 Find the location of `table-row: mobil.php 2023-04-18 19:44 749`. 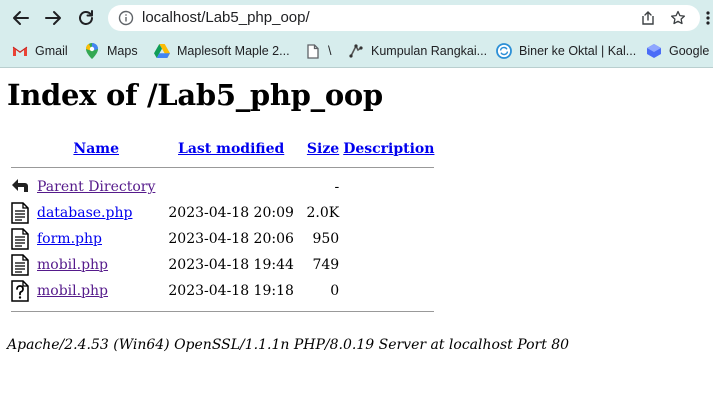

table-row: mobil.php 2023-04-18 19:44 749 is located at coordinates (222, 265).